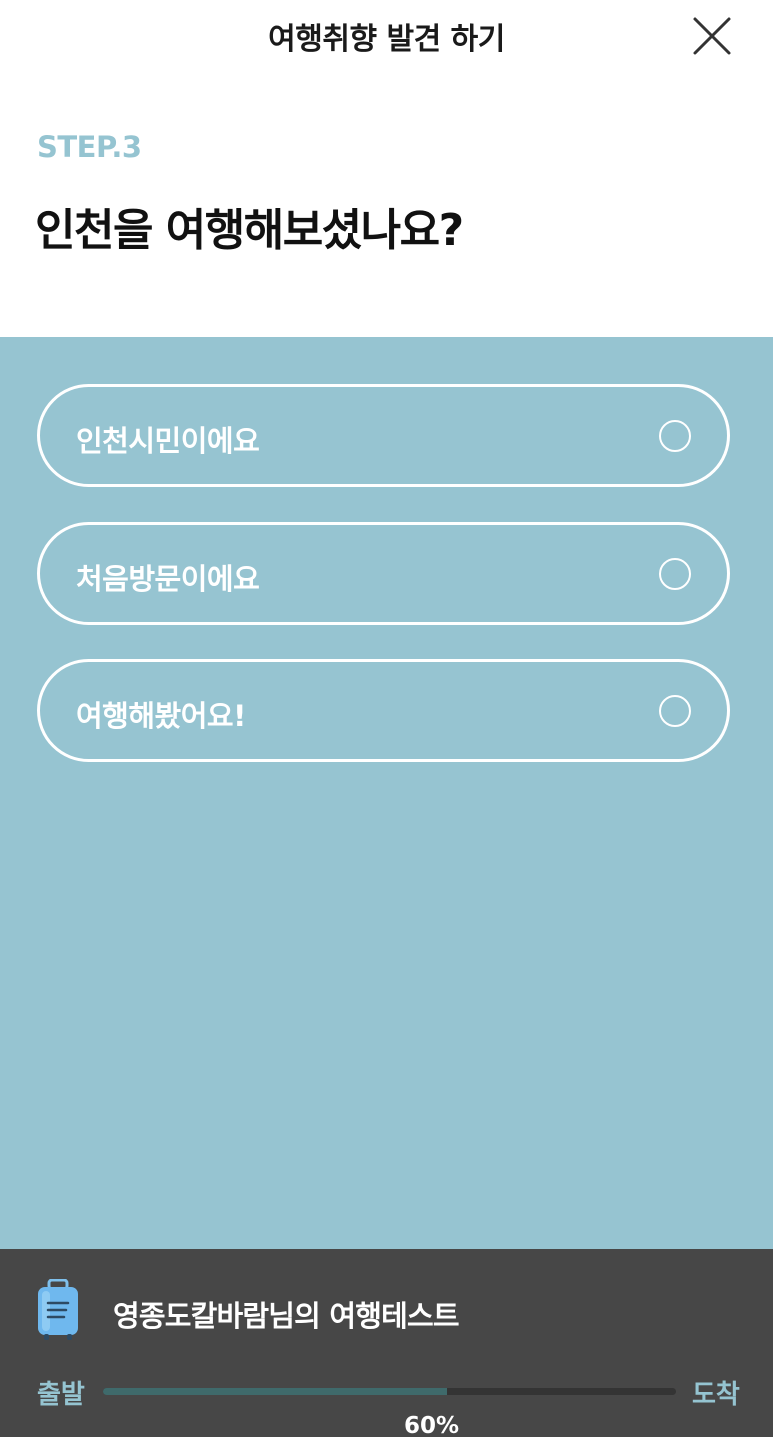 The width and height of the screenshot is (773, 1437). I want to click on option-label: 여행해봤어요!, so click(161, 716).